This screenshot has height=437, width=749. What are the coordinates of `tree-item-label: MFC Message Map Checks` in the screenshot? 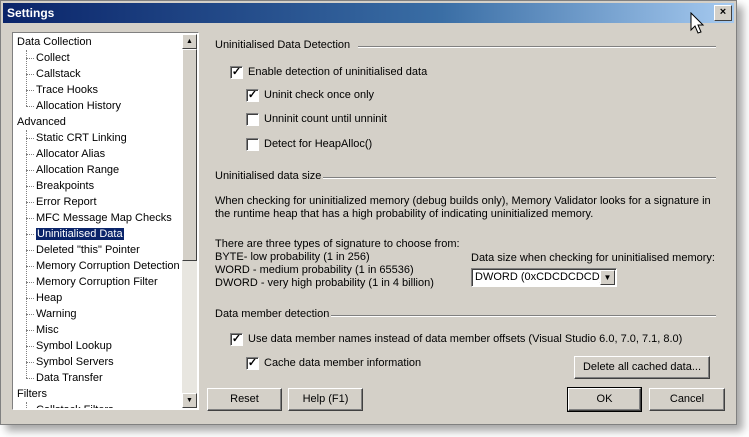 It's located at (104, 218).